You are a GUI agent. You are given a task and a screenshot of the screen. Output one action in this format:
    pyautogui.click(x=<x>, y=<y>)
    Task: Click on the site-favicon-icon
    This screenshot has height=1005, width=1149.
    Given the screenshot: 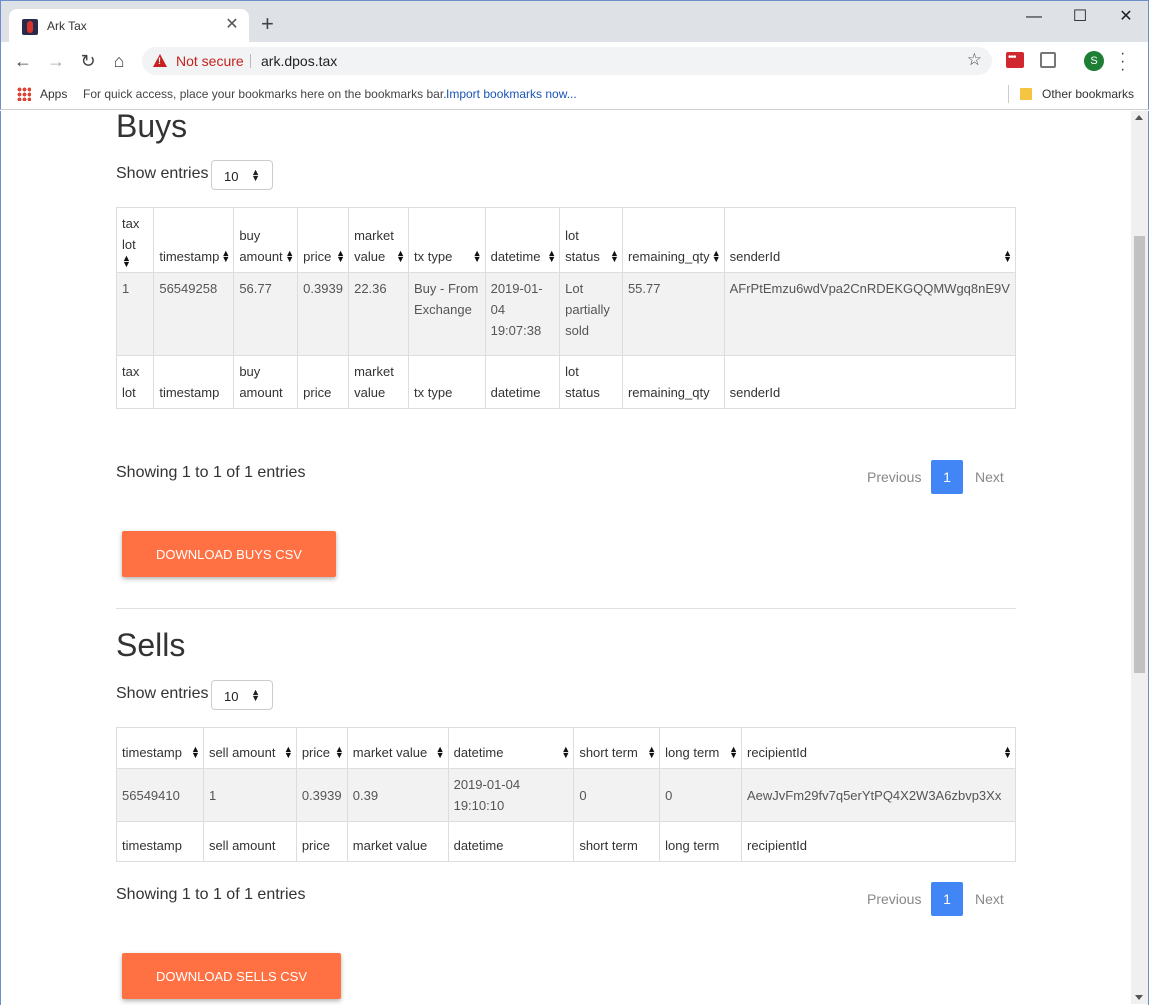 What is the action you would take?
    pyautogui.click(x=30, y=27)
    